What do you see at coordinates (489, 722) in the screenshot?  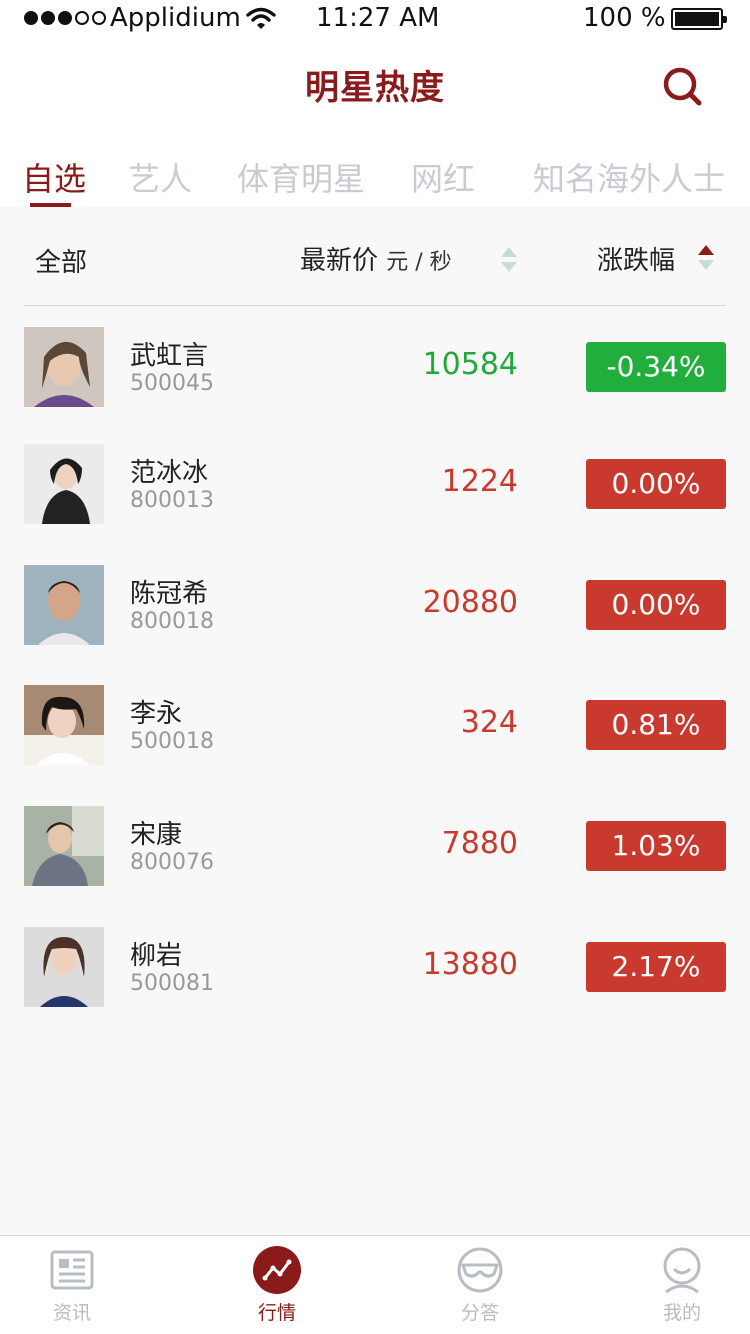 I see `star-price: 324` at bounding box center [489, 722].